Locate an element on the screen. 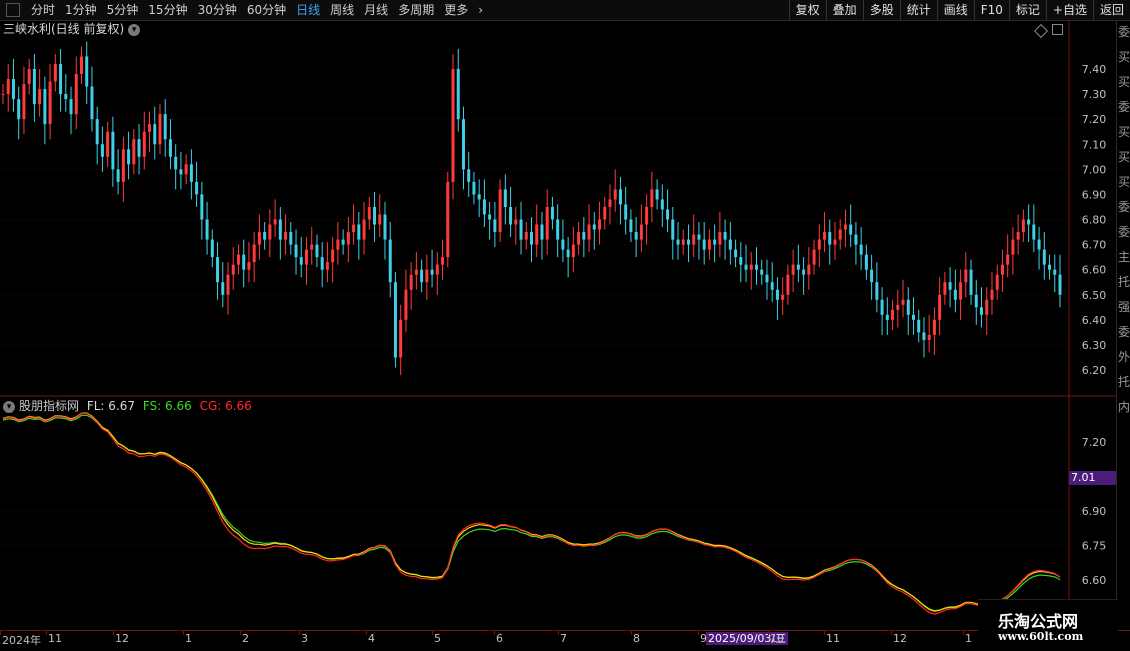 This screenshot has height=651, width=1130. period-tab-2: 5分钟 is located at coordinates (123, 10).